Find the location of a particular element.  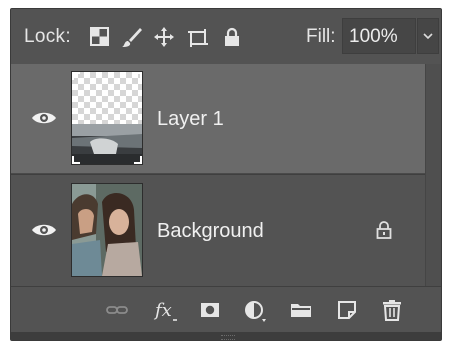

fill-label: Fill: is located at coordinates (321, 36).